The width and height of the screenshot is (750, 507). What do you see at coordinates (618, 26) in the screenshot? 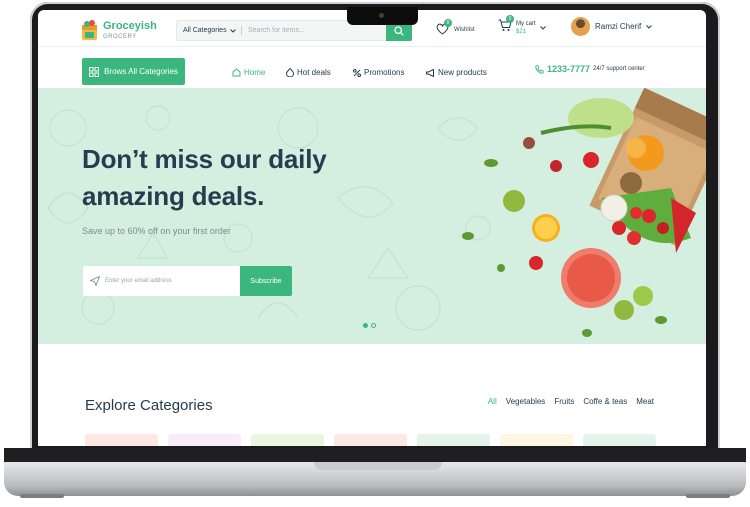
I see `user-name: Ramzi Cherif` at bounding box center [618, 26].